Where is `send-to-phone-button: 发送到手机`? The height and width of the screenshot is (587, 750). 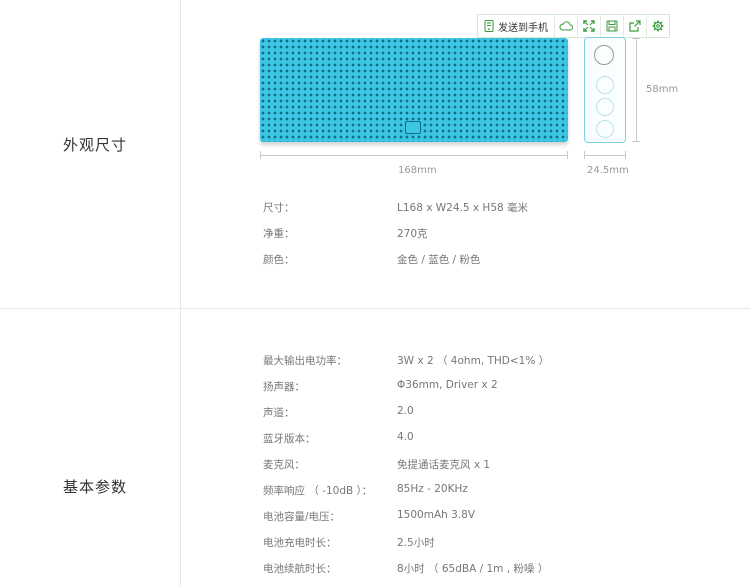 send-to-phone-button: 发送到手机 is located at coordinates (516, 26).